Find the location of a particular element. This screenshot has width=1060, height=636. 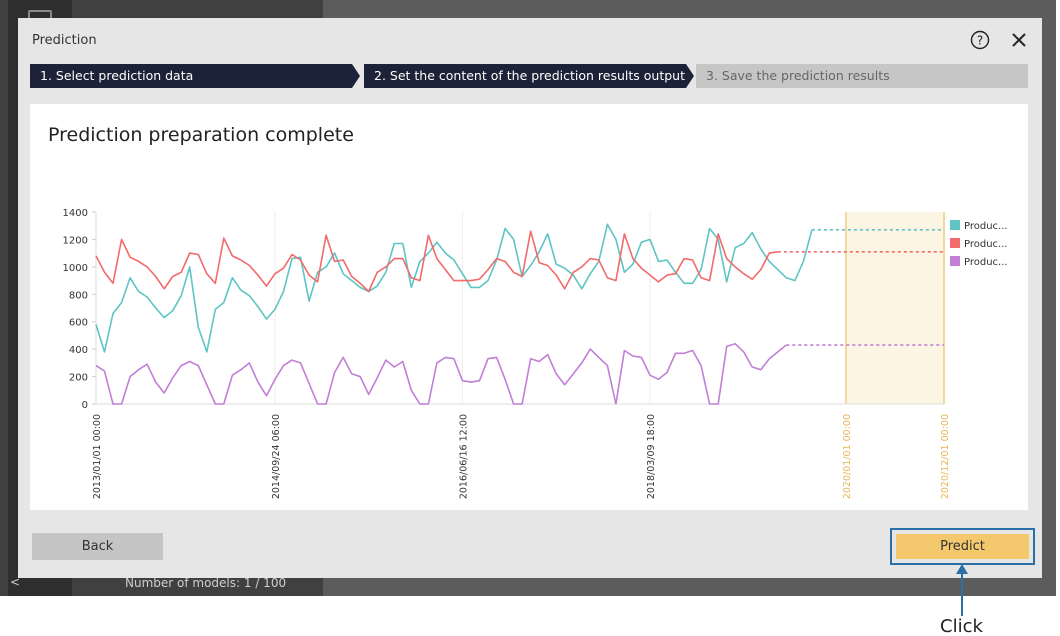

y-tick-label-4: 800 is located at coordinates (78, 295).